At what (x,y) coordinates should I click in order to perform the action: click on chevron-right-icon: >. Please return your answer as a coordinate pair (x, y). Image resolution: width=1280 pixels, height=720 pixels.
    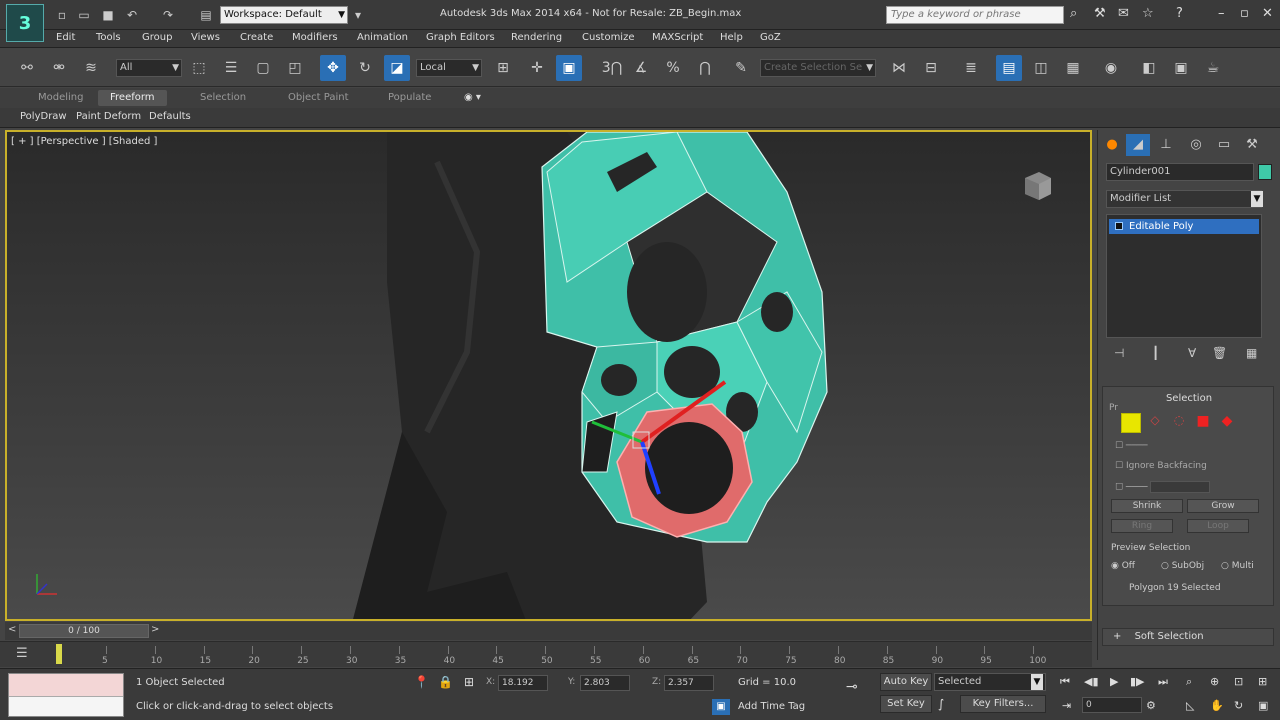
    Looking at the image, I should click on (155, 629).